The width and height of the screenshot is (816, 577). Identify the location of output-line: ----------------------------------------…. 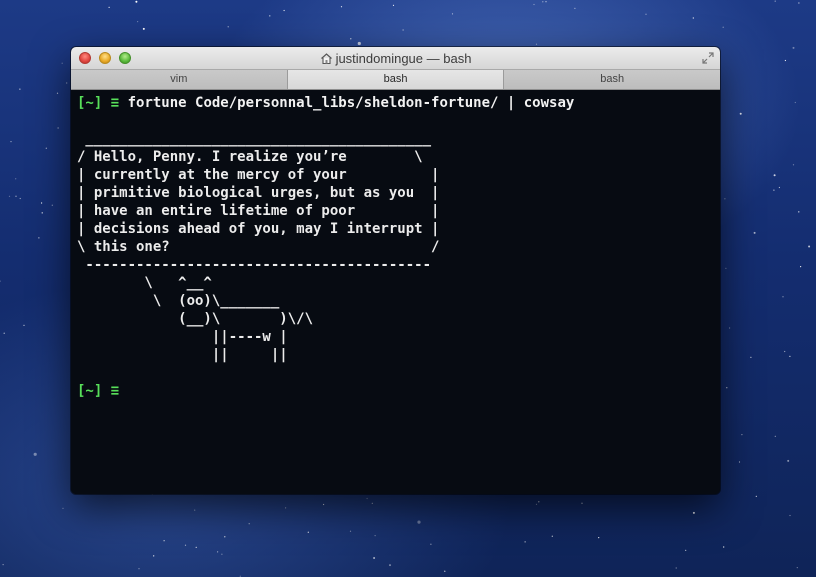
(254, 265).